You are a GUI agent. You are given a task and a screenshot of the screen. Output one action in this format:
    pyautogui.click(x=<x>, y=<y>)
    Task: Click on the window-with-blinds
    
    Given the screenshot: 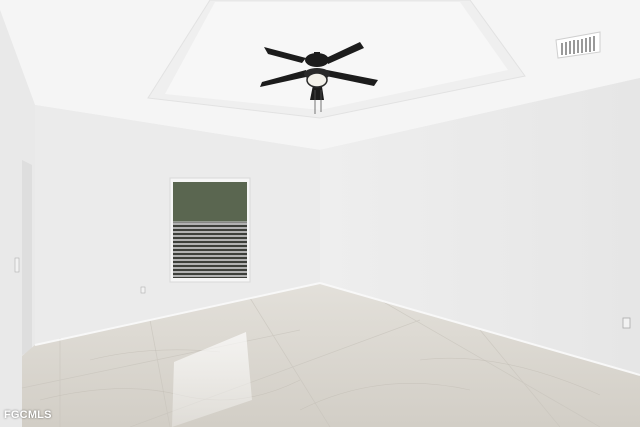 What is the action you would take?
    pyautogui.click(x=210, y=230)
    